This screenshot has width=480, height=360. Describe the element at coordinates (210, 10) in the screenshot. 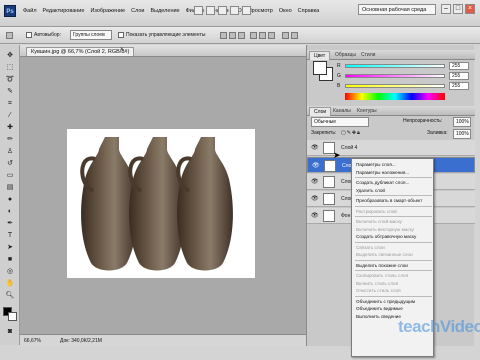

I see `mini-bridge-icon` at that location.